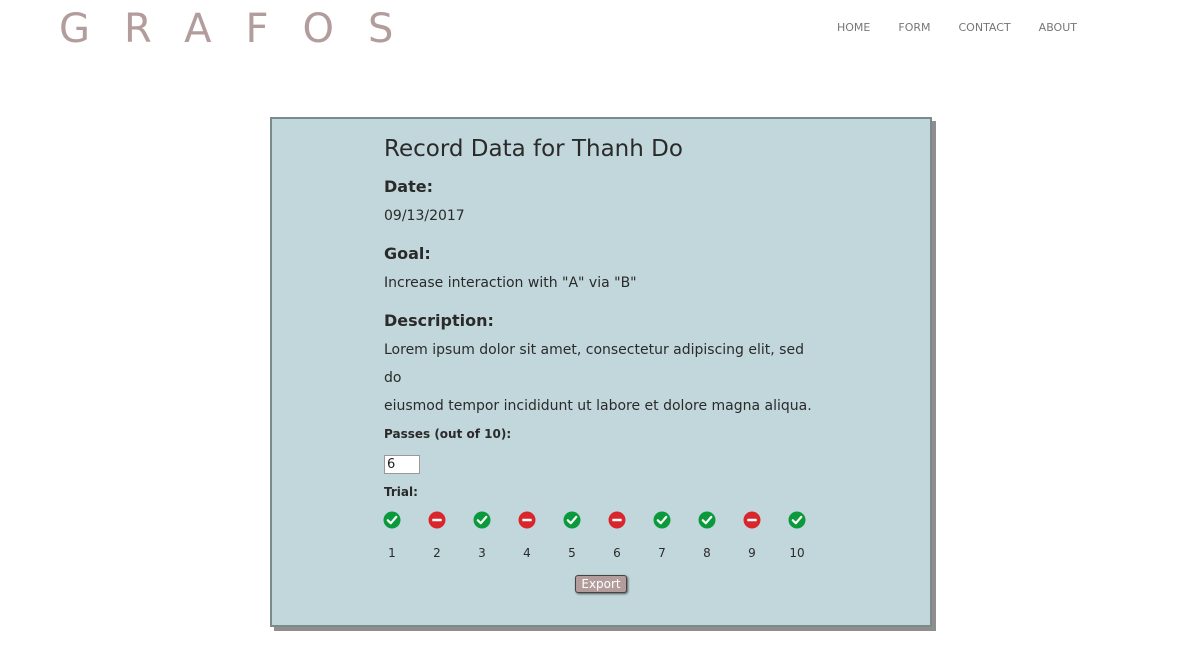  What do you see at coordinates (707, 535) in the screenshot?
I see `trial-item: 8` at bounding box center [707, 535].